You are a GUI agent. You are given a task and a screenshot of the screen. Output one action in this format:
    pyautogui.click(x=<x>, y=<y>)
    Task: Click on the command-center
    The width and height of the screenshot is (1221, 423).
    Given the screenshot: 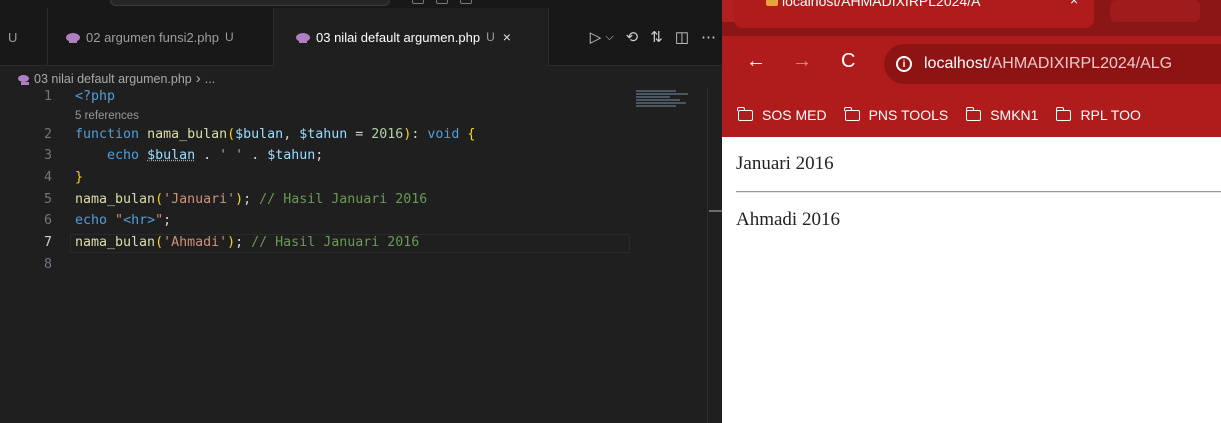 What is the action you would take?
    pyautogui.click(x=250, y=3)
    